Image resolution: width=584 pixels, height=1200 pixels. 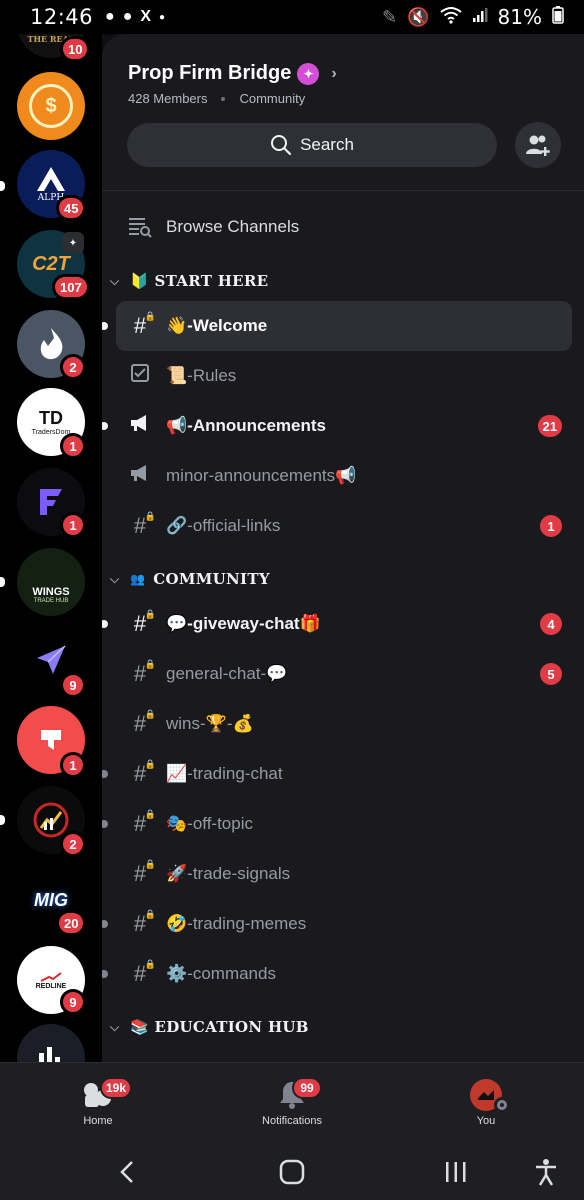 What do you see at coordinates (71, 923) in the screenshot?
I see `server-badge: 20` at bounding box center [71, 923].